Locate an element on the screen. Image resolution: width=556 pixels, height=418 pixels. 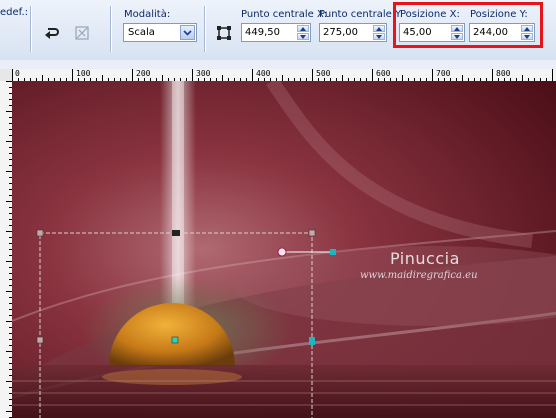
rotation-handle-icon is located at coordinates (282, 252).